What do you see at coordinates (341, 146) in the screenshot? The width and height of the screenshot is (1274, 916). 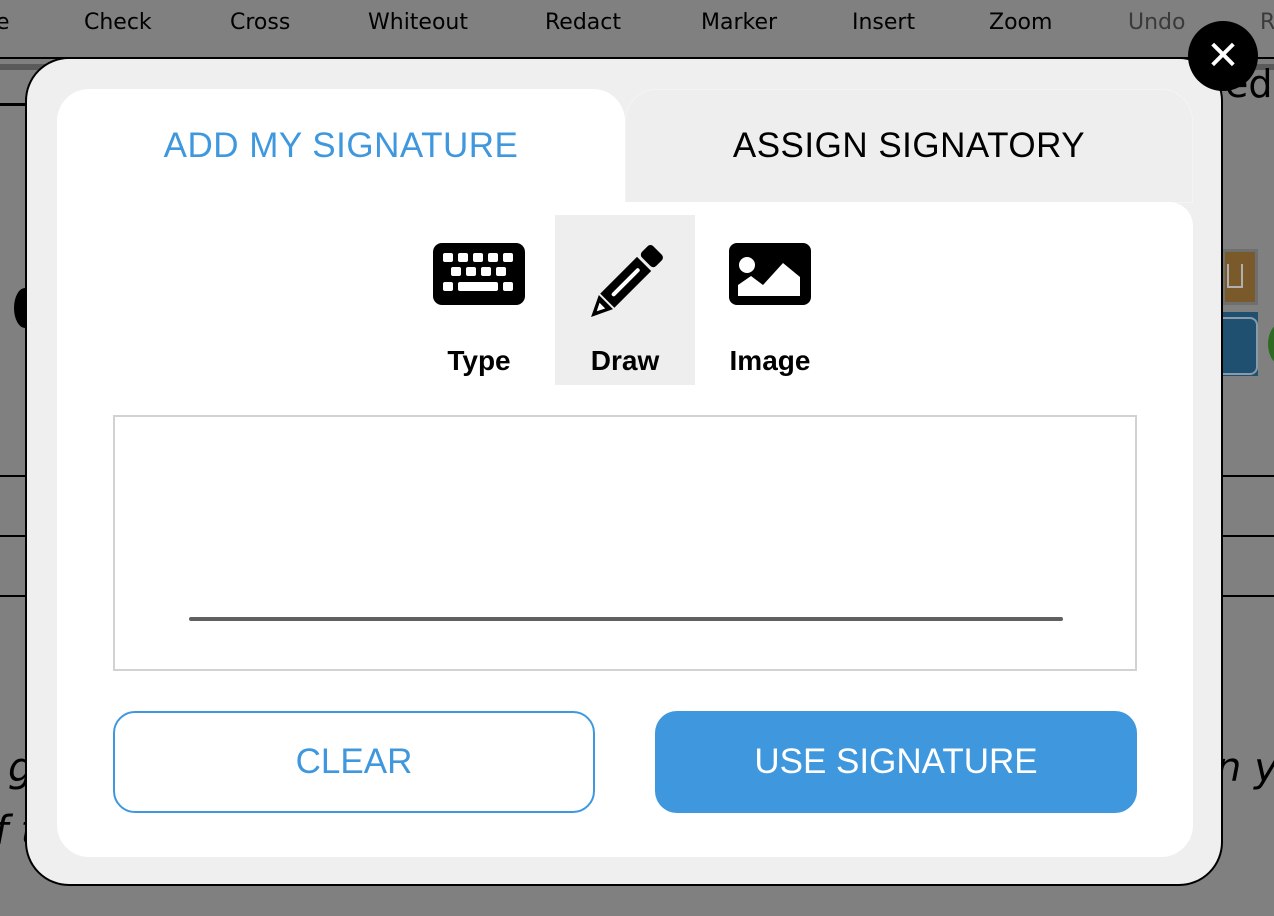 I see `tab-add-my-signature: ADD MY SIGNATURE` at bounding box center [341, 146].